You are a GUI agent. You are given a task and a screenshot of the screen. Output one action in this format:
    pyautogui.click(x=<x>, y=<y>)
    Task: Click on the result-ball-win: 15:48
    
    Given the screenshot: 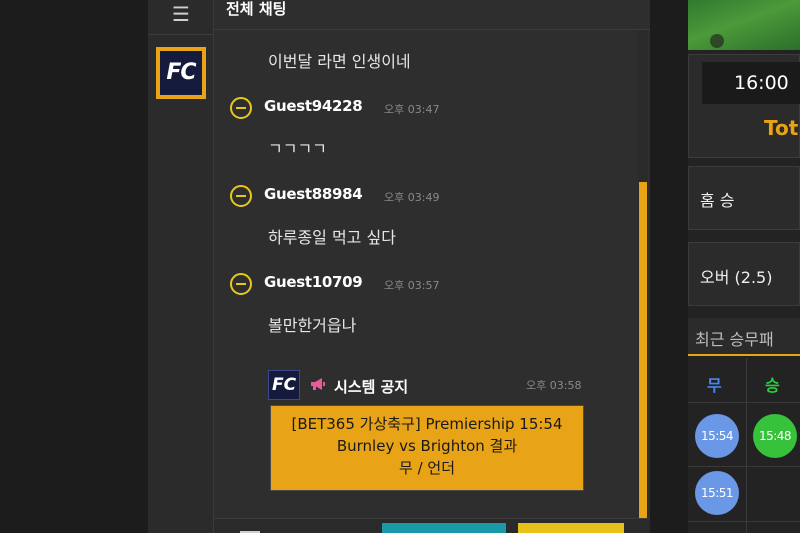 What is the action you would take?
    pyautogui.click(x=775, y=436)
    